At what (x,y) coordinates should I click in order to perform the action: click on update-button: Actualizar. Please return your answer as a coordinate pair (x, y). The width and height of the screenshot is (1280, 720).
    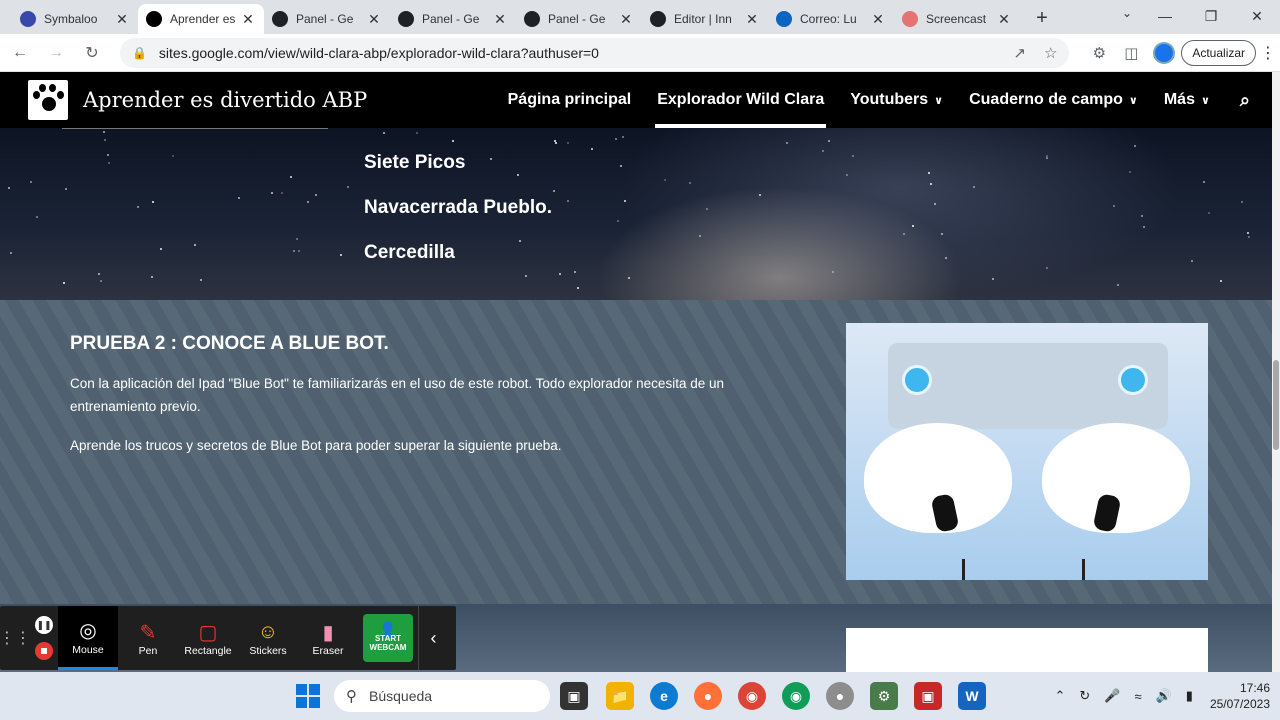
    Looking at the image, I should click on (1219, 52).